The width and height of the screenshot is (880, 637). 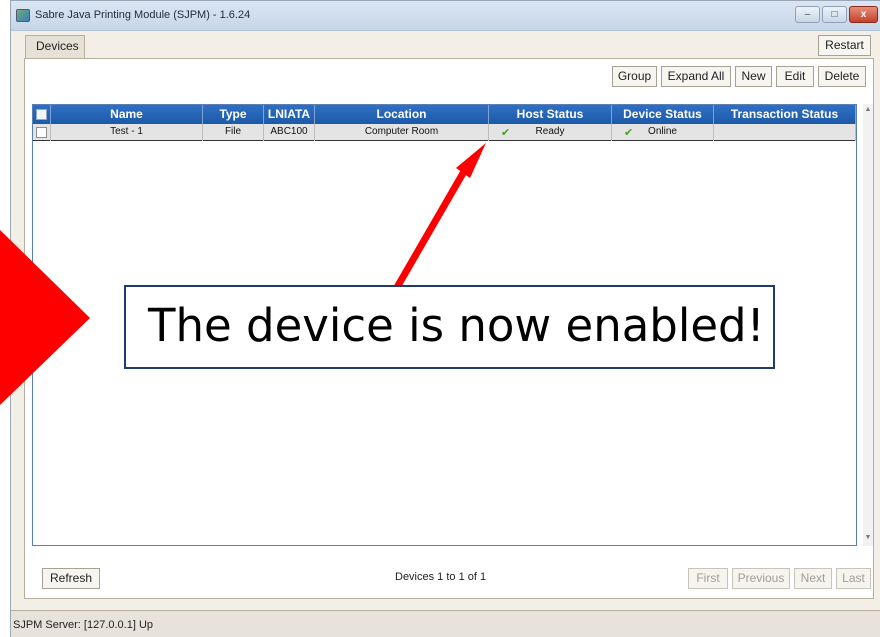 What do you see at coordinates (753, 76) in the screenshot?
I see `new-button: New` at bounding box center [753, 76].